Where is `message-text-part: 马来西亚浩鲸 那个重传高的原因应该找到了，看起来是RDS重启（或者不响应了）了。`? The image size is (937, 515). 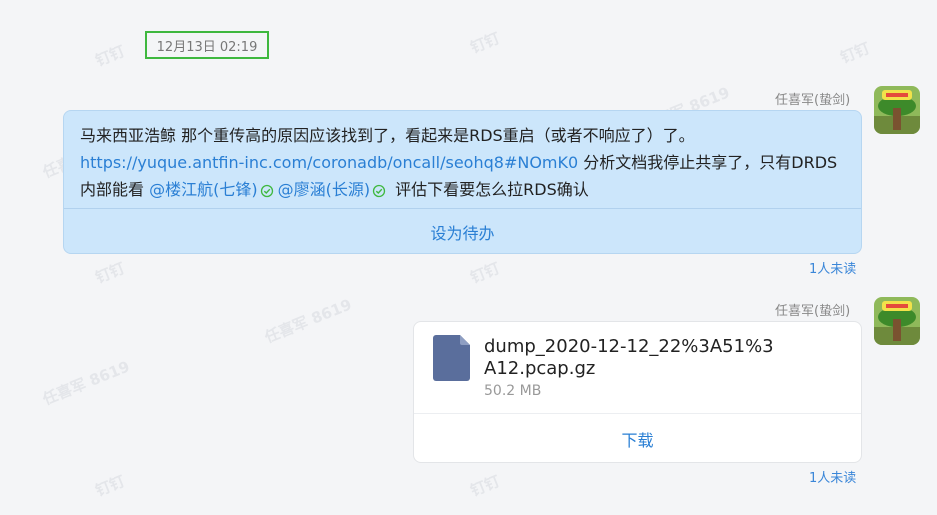
message-text-part: 马来西亚浩鲸 那个重传高的原因应该找到了，看起来是RDS重启（或者不响应了）了。 is located at coordinates (387, 135).